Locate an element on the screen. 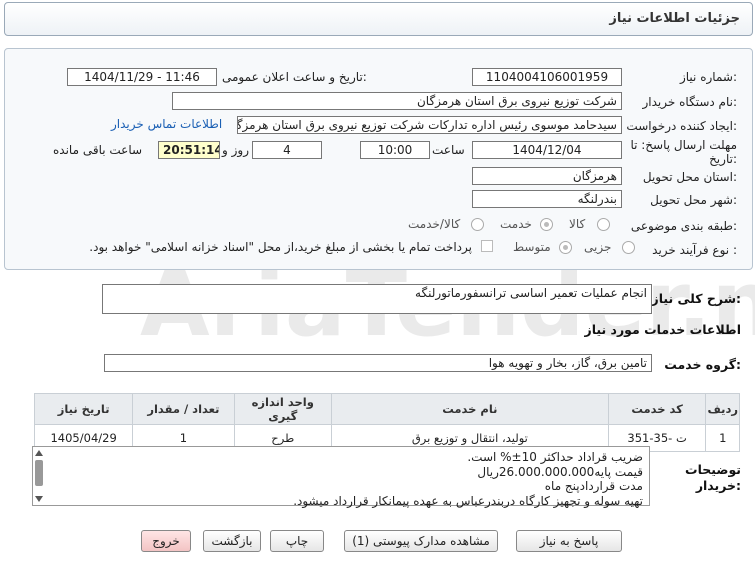 The height and width of the screenshot is (566, 755). buyer-note-line: مدت قراردادپنج ماه is located at coordinates (593, 486).